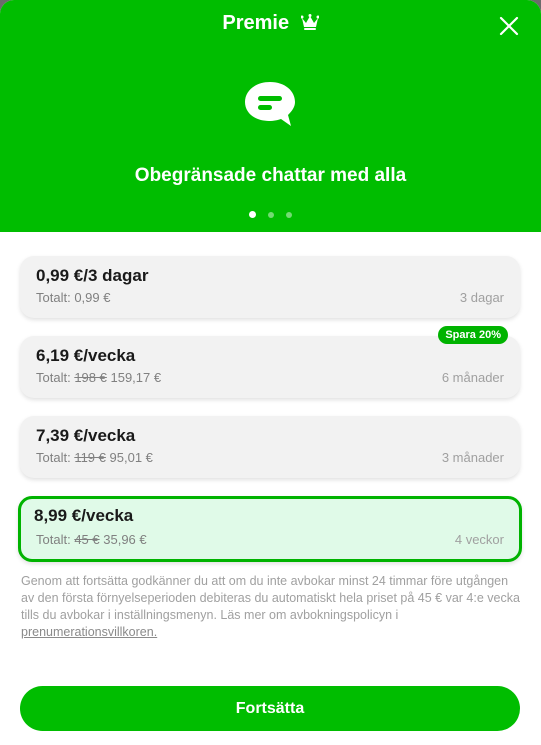 The image size is (541, 745). What do you see at coordinates (90, 457) in the screenshot?
I see `plan-old-total: 119 €` at bounding box center [90, 457].